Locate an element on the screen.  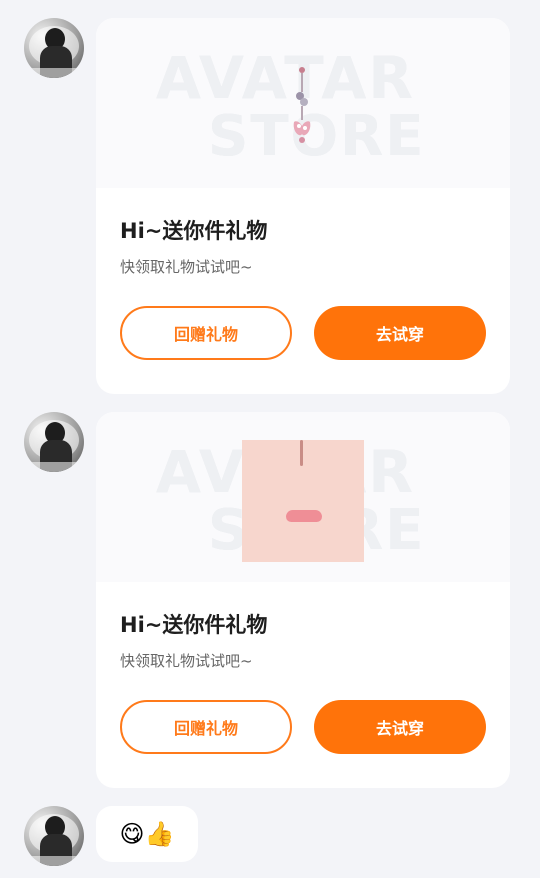
face-makeup-item is located at coordinates (303, 501).